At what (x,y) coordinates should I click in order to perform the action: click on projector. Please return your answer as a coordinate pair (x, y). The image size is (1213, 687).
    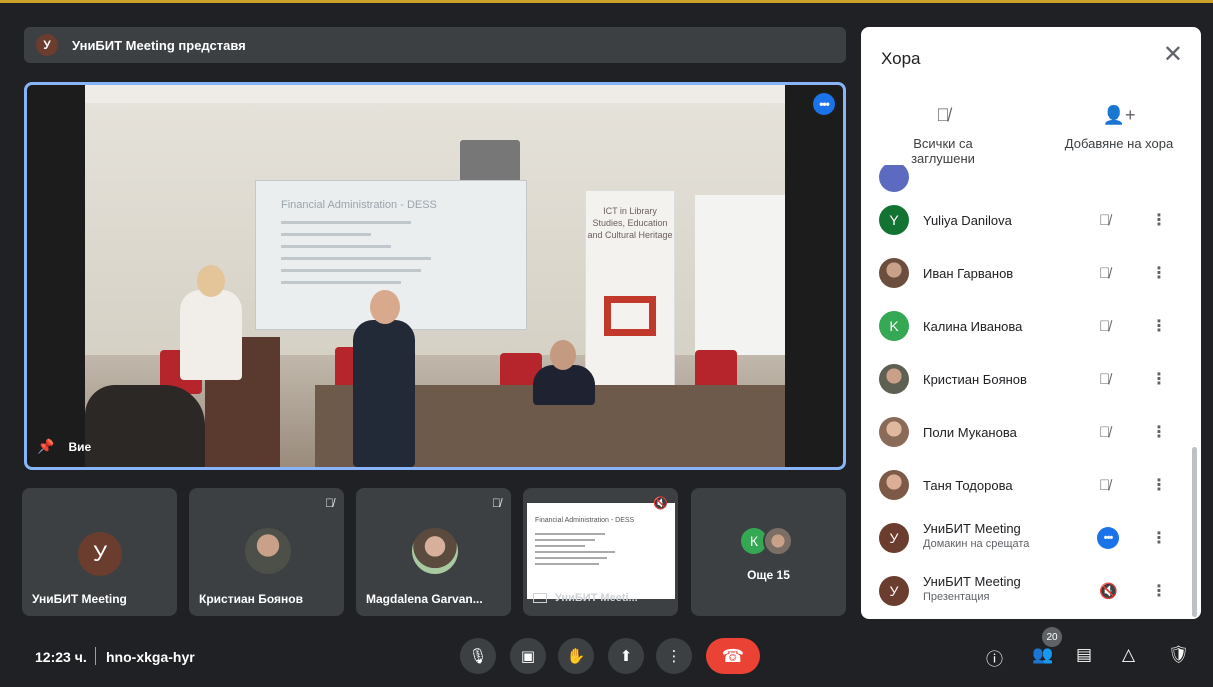
    Looking at the image, I should click on (490, 162).